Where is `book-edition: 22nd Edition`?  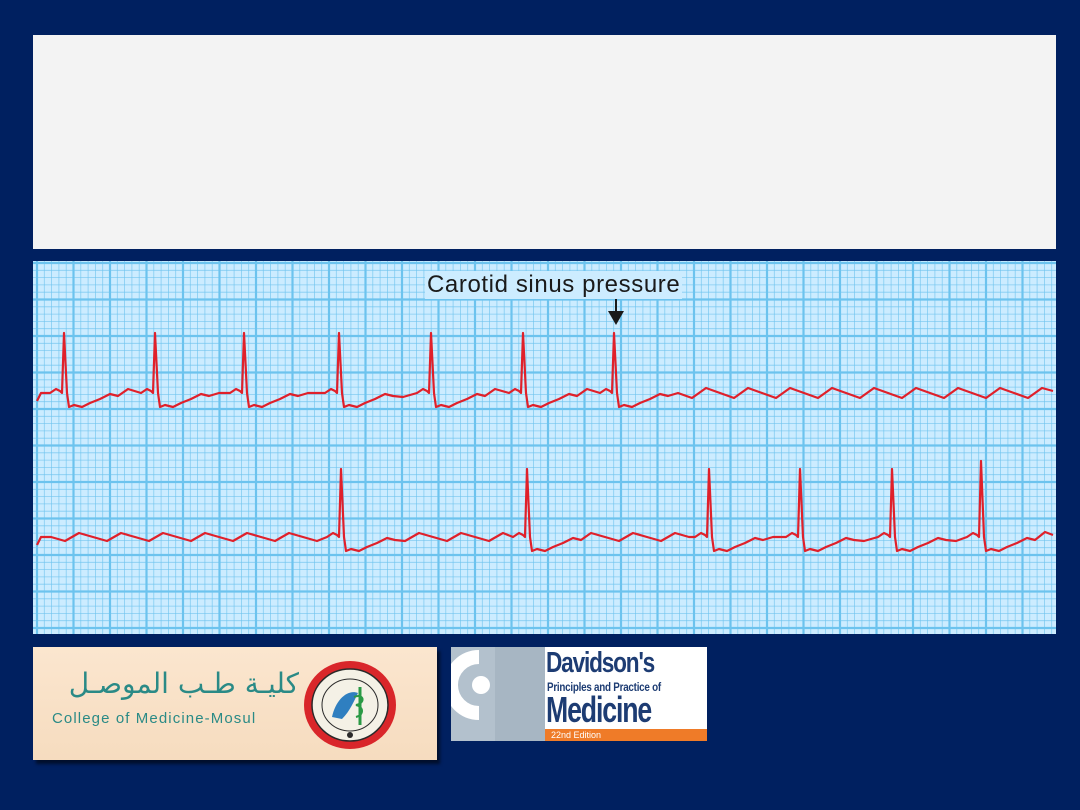 book-edition: 22nd Edition is located at coordinates (576, 735).